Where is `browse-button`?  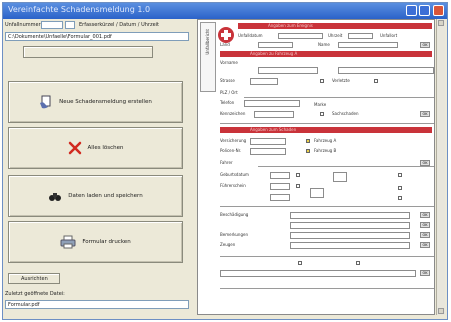 browse-button is located at coordinates (88, 52).